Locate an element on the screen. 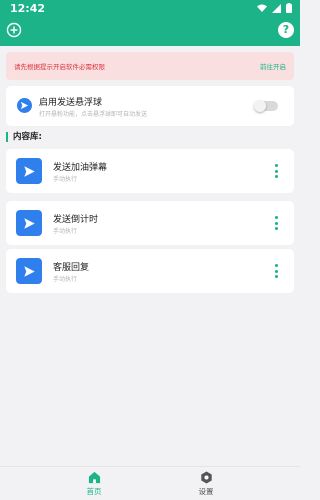 This screenshot has height=500, width=320. signal-icon is located at coordinates (276, 8).